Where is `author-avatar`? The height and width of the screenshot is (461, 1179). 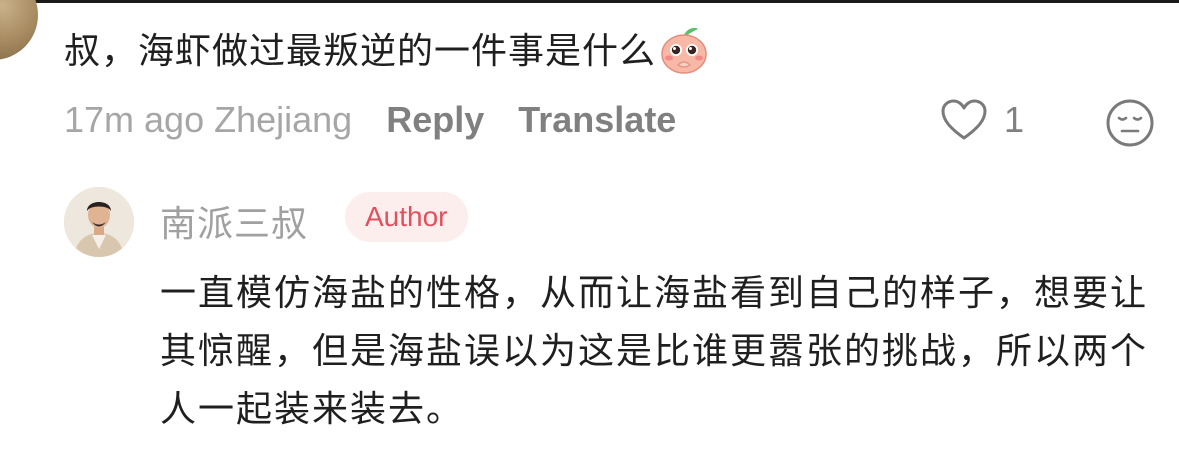
author-avatar is located at coordinates (99, 222).